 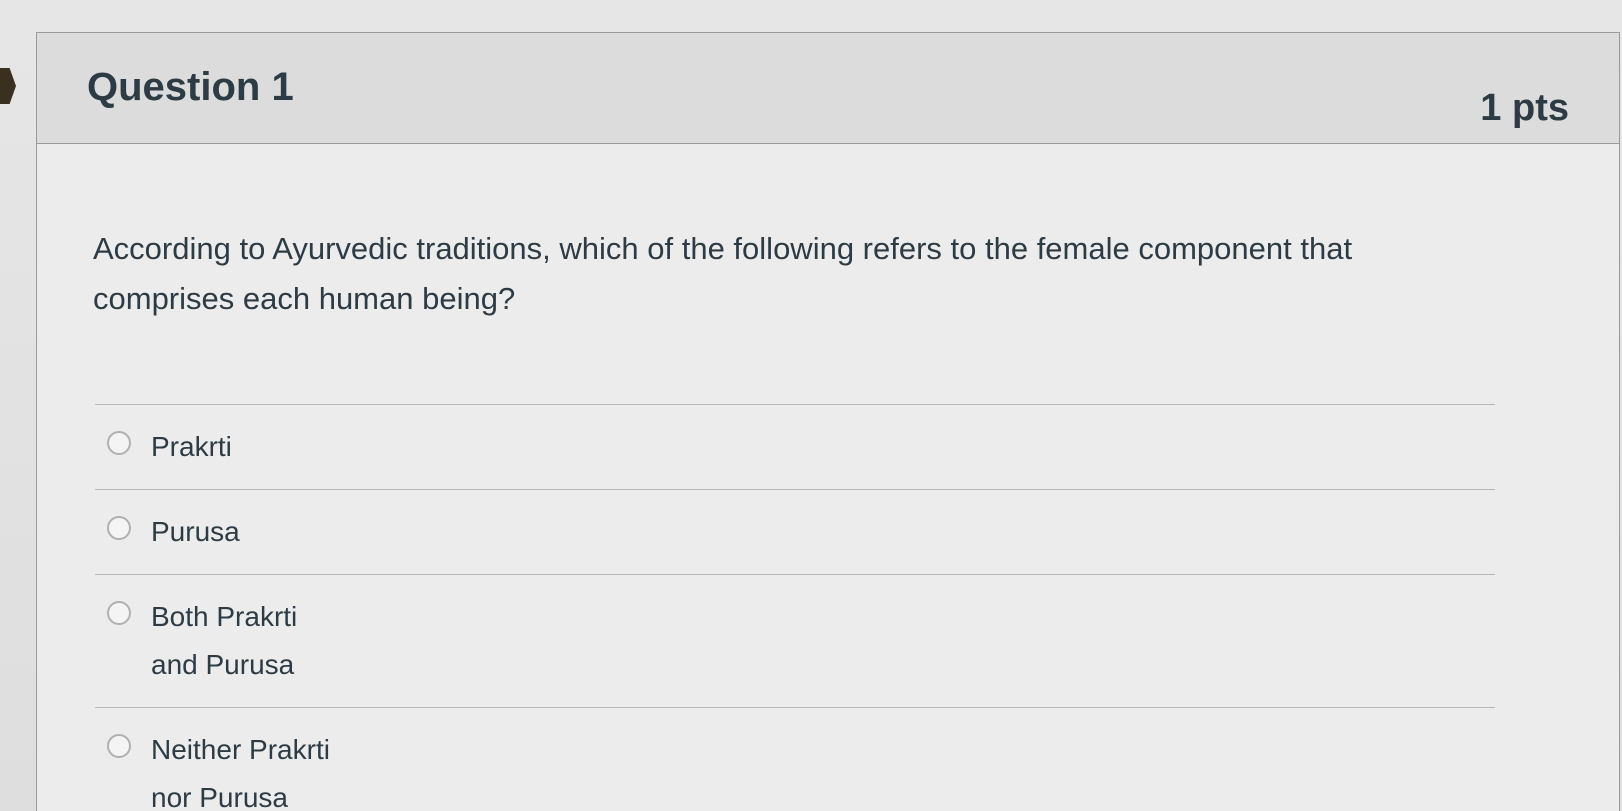 I want to click on question-flag-icon, so click(x=8, y=86).